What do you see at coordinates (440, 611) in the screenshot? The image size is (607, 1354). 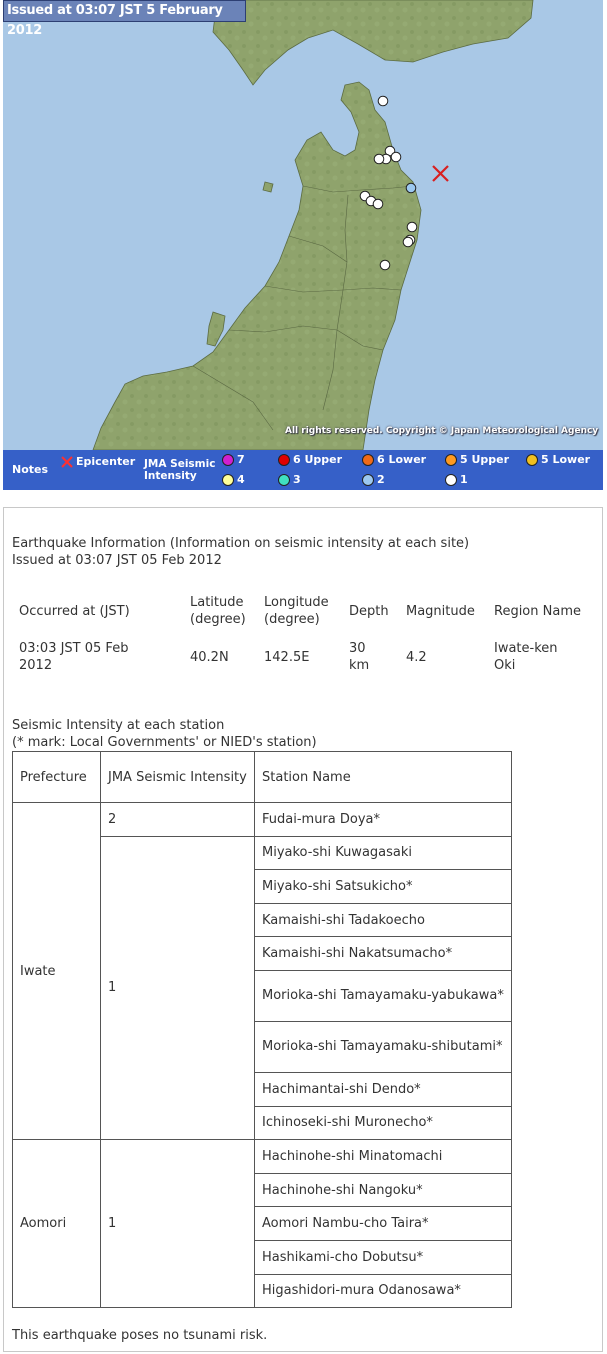 I see `header-magnitude: Magnitude` at bounding box center [440, 611].